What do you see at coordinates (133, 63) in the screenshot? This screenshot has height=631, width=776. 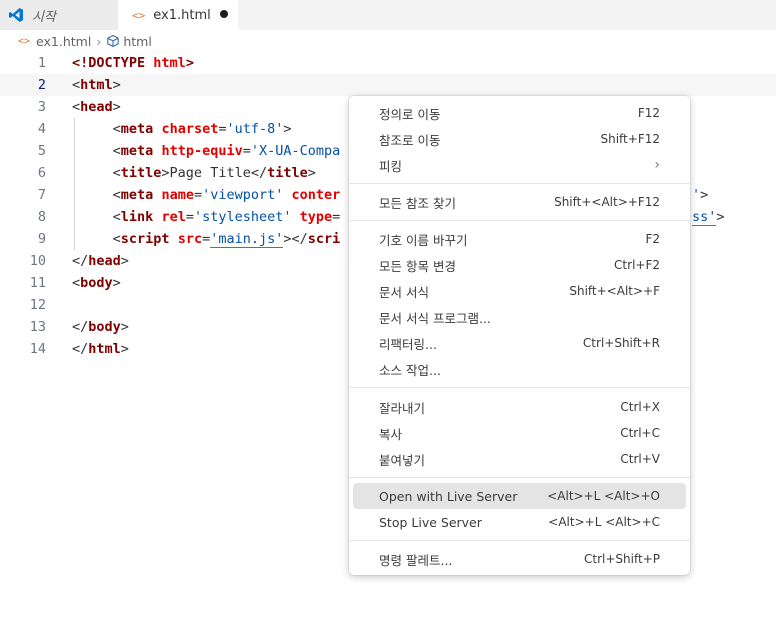 I see `code-text: <!DOCTYPE html>` at bounding box center [133, 63].